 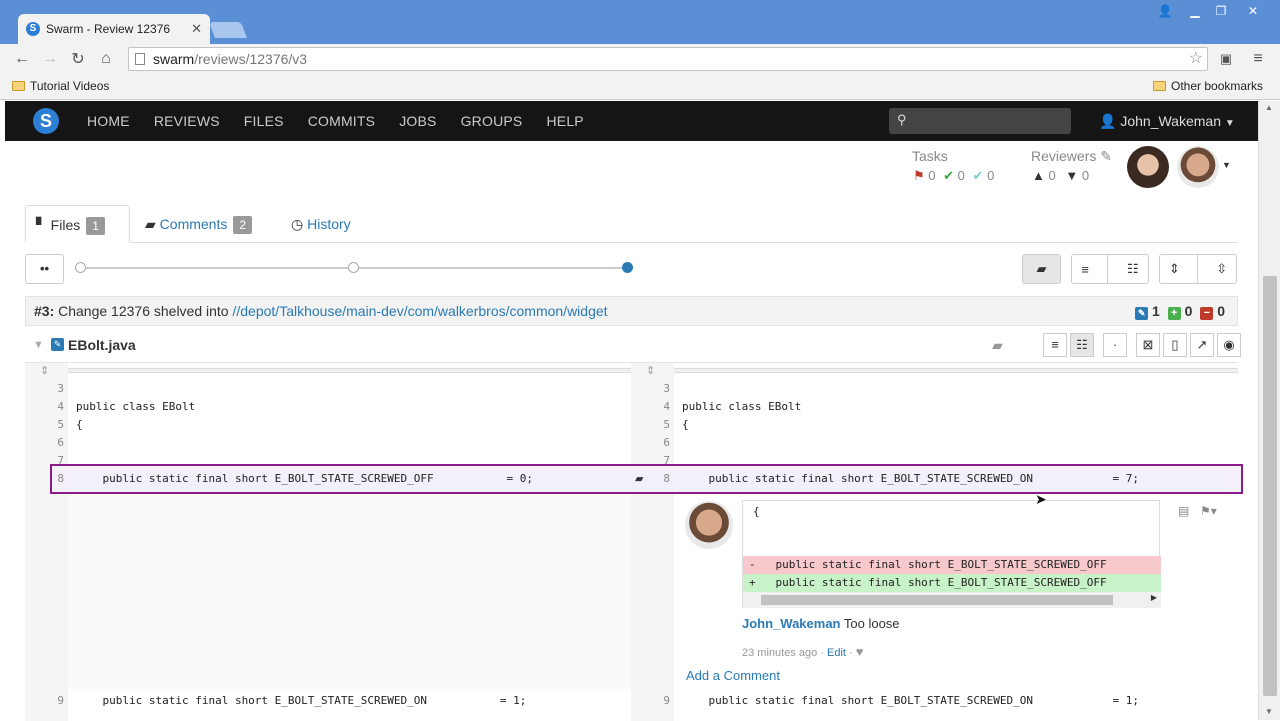 What do you see at coordinates (349, 370) in the screenshot?
I see `left-expand-bar` at bounding box center [349, 370].